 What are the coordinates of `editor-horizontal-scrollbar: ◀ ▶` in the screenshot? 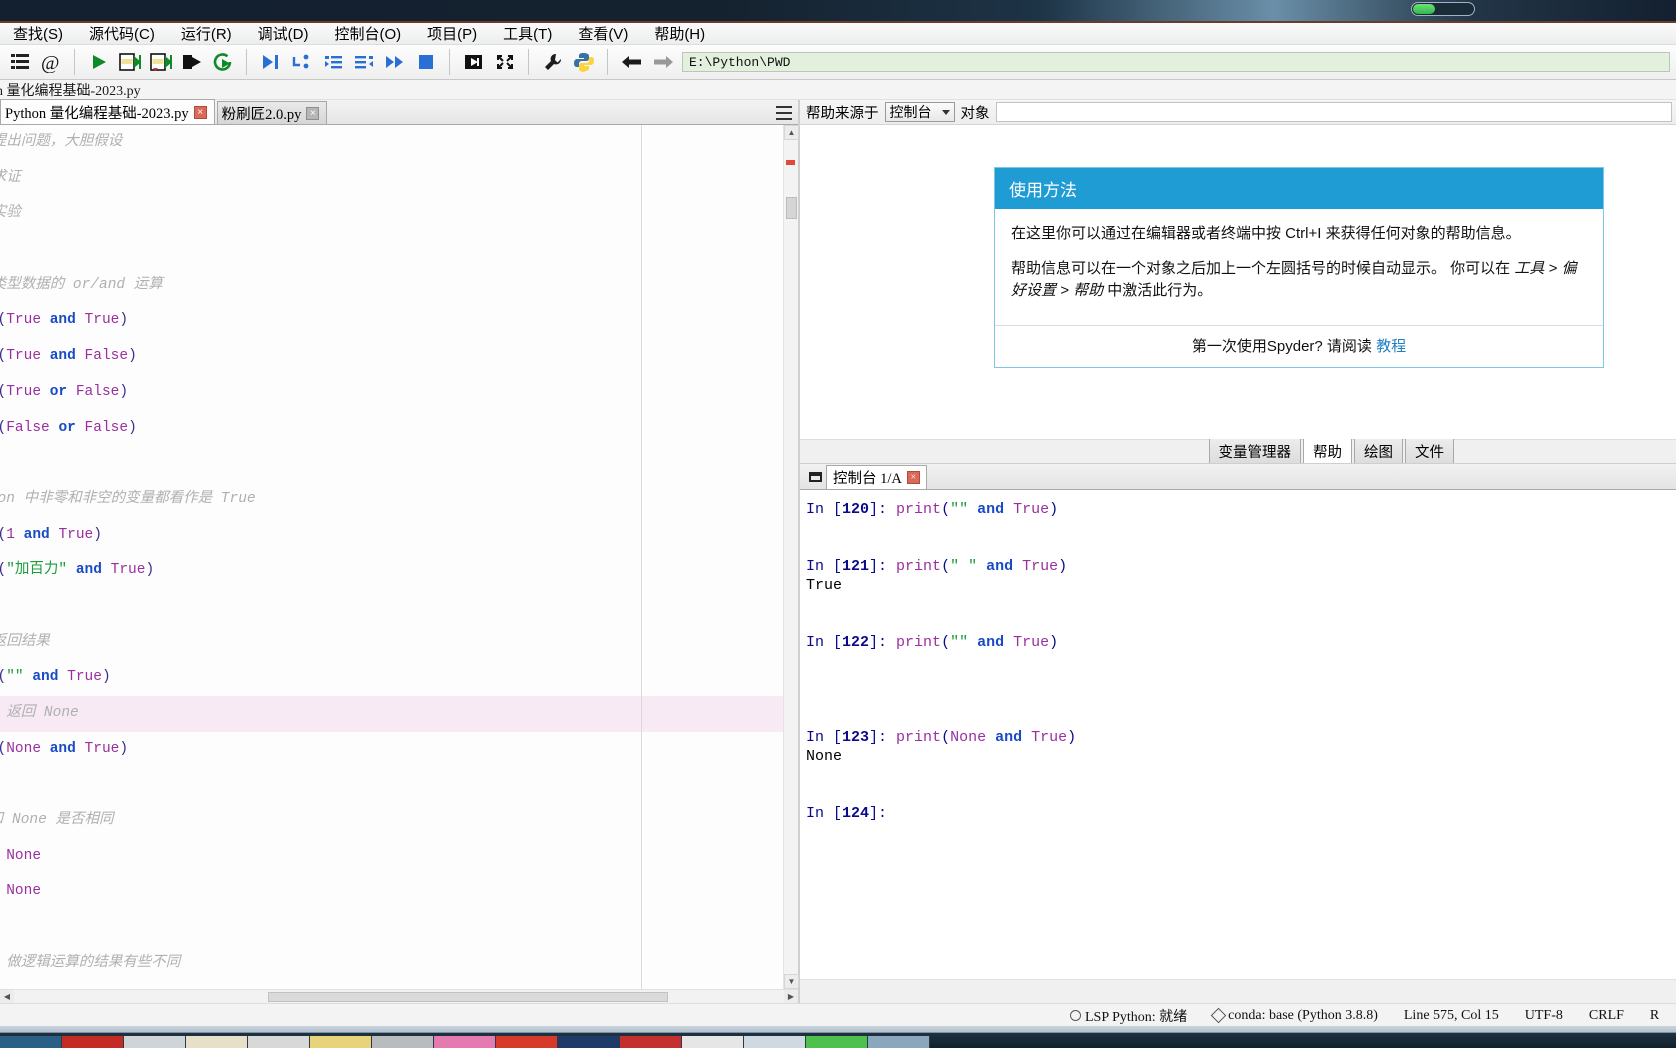 It's located at (399, 996).